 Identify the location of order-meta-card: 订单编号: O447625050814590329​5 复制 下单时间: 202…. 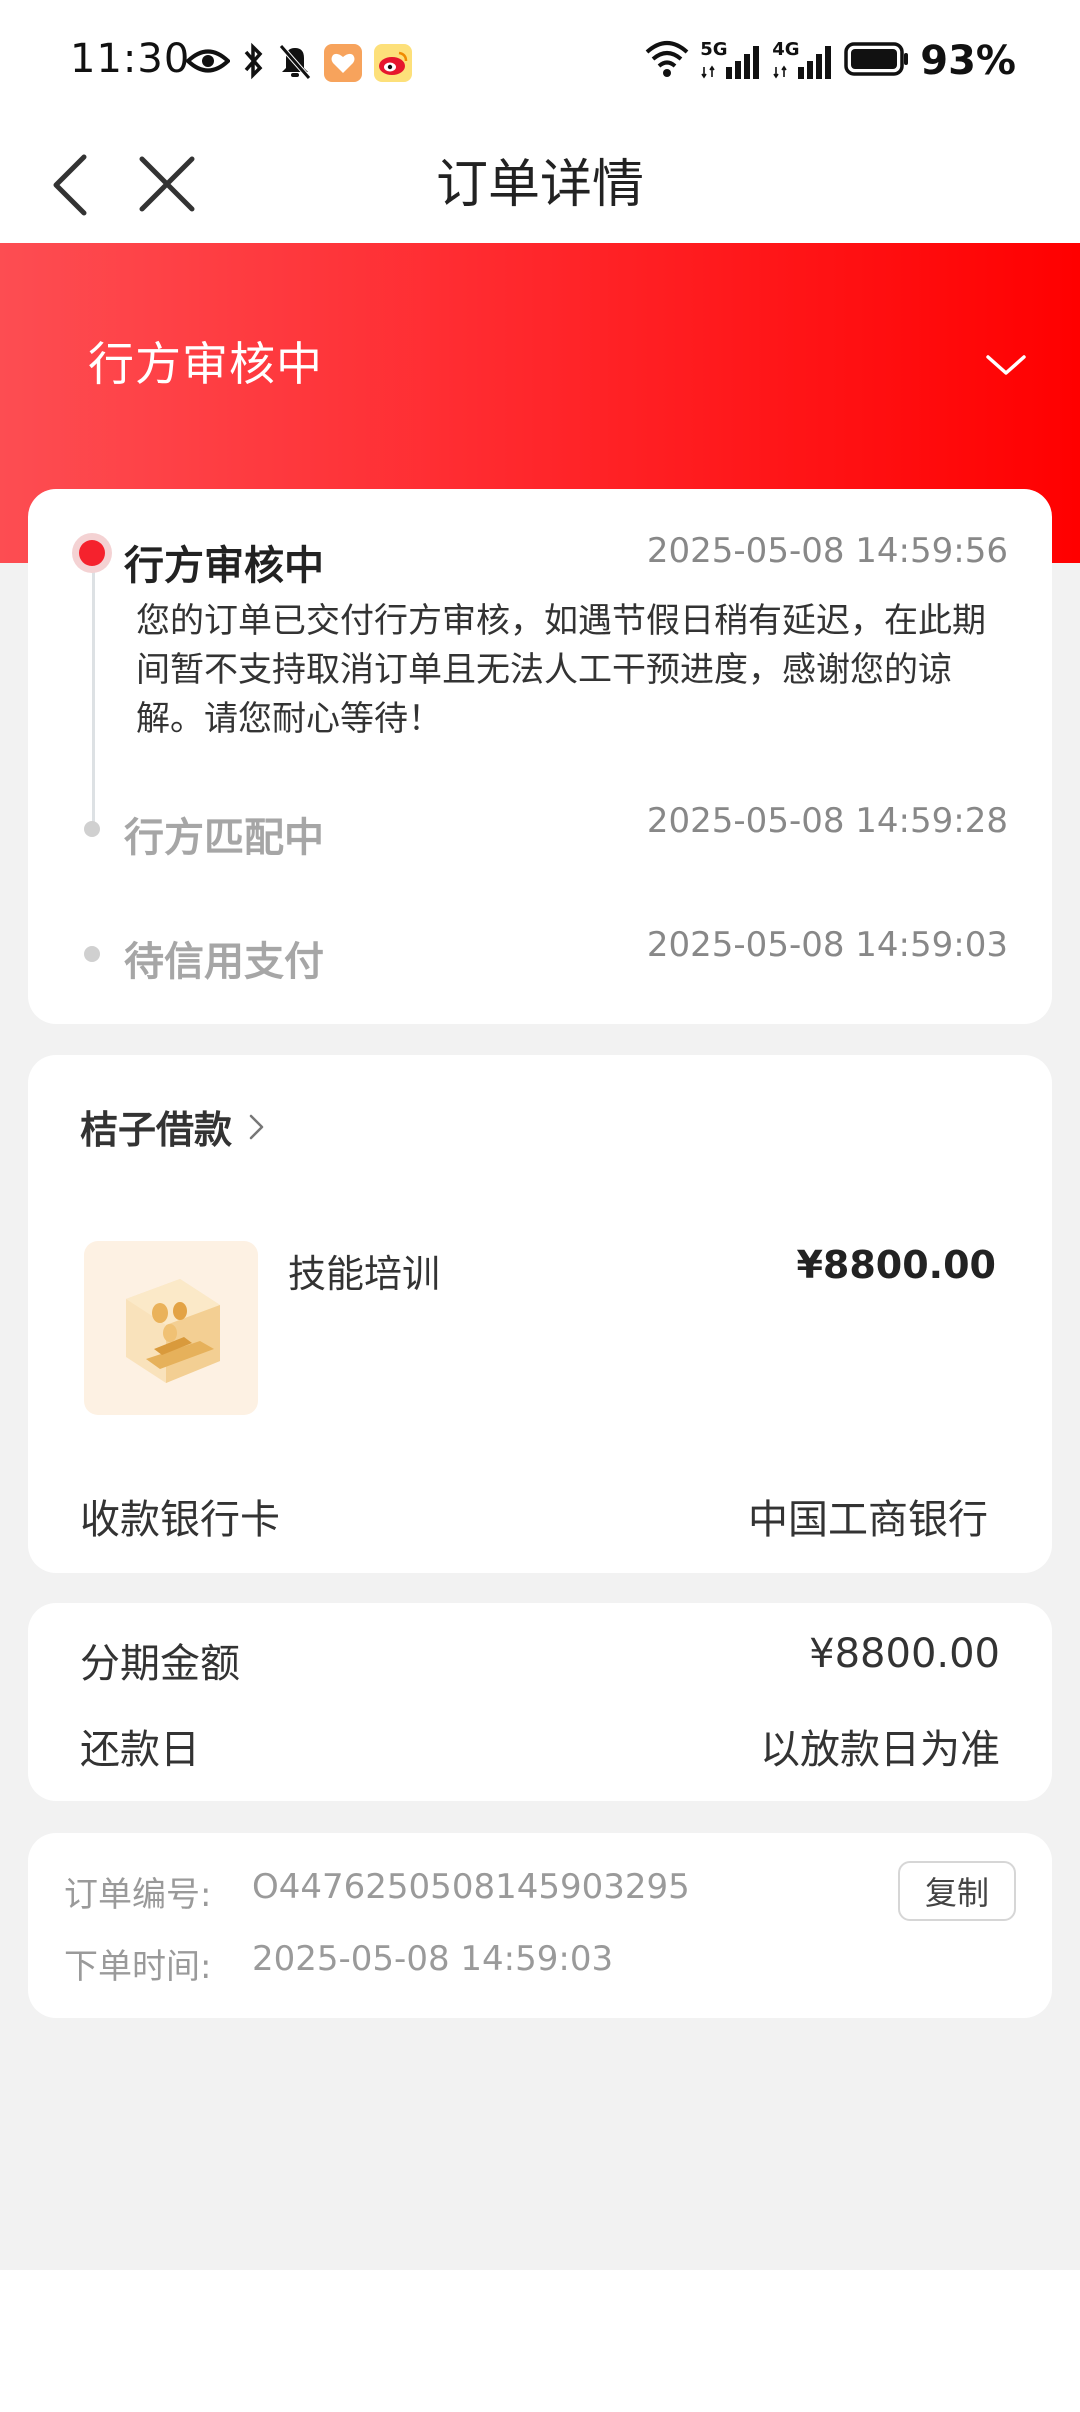
(540, 1925).